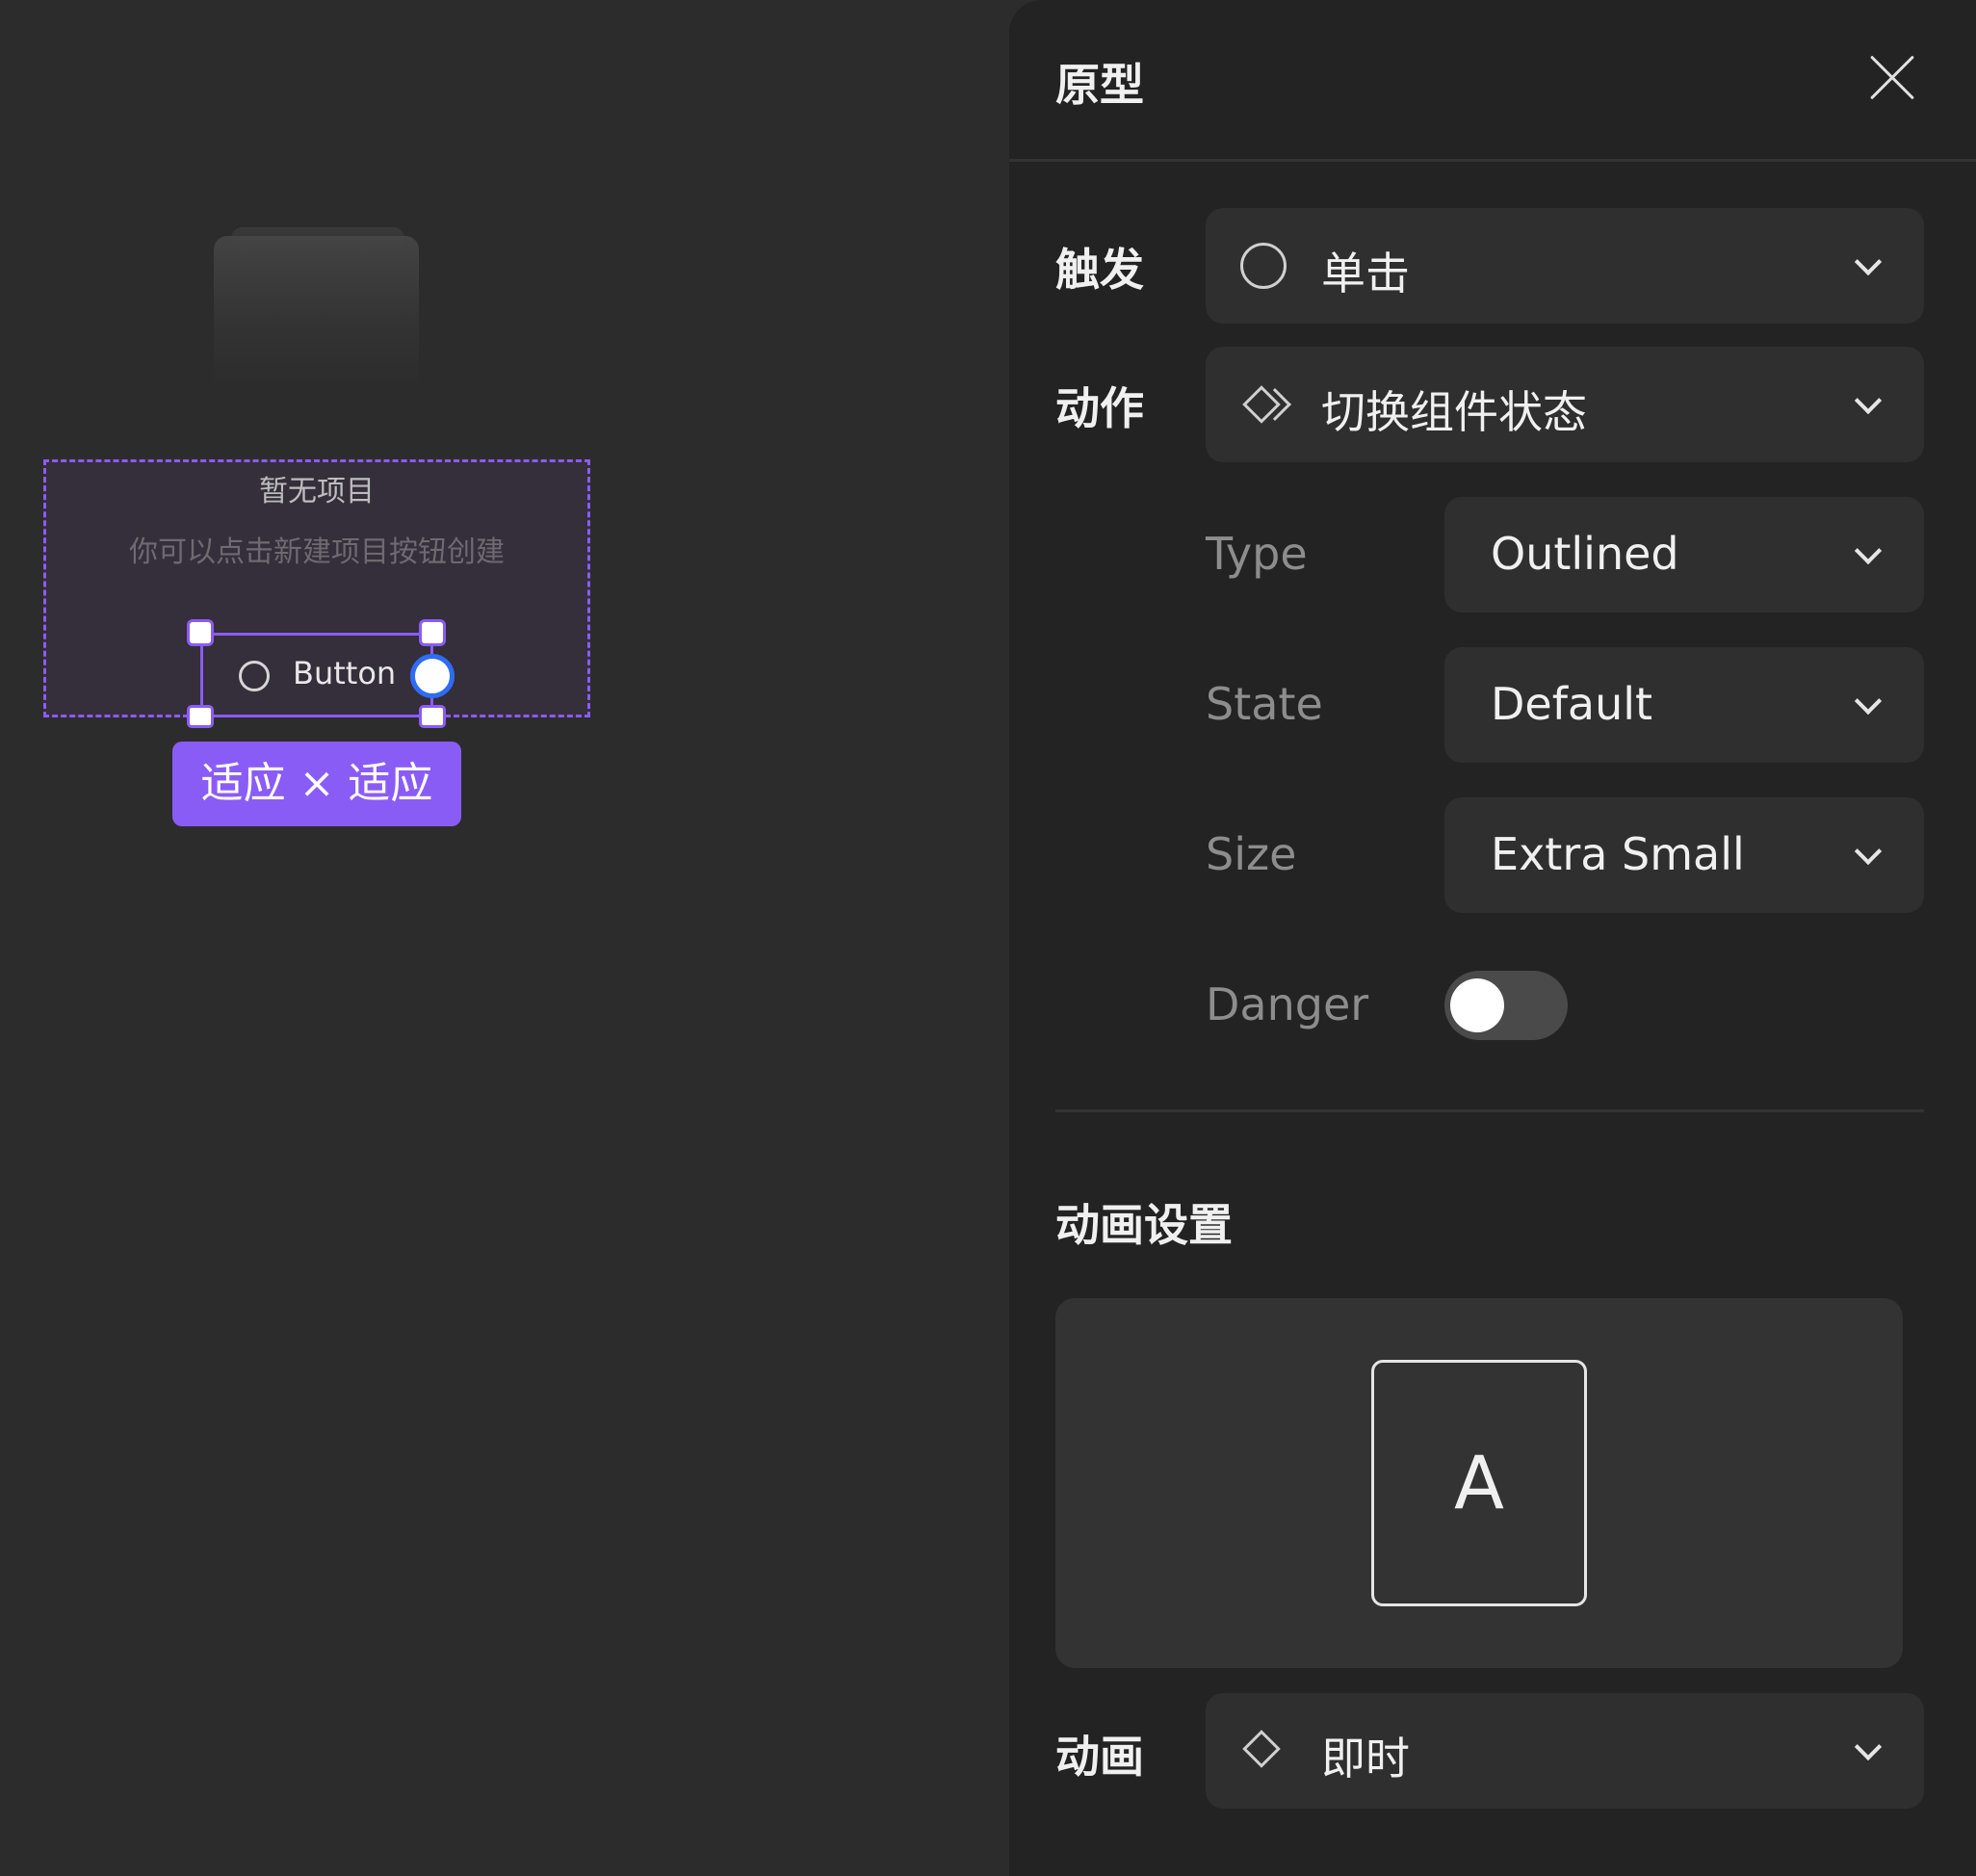 The image size is (1976, 1876). Describe the element at coordinates (1892, 78) in the screenshot. I see `close-icon` at that location.